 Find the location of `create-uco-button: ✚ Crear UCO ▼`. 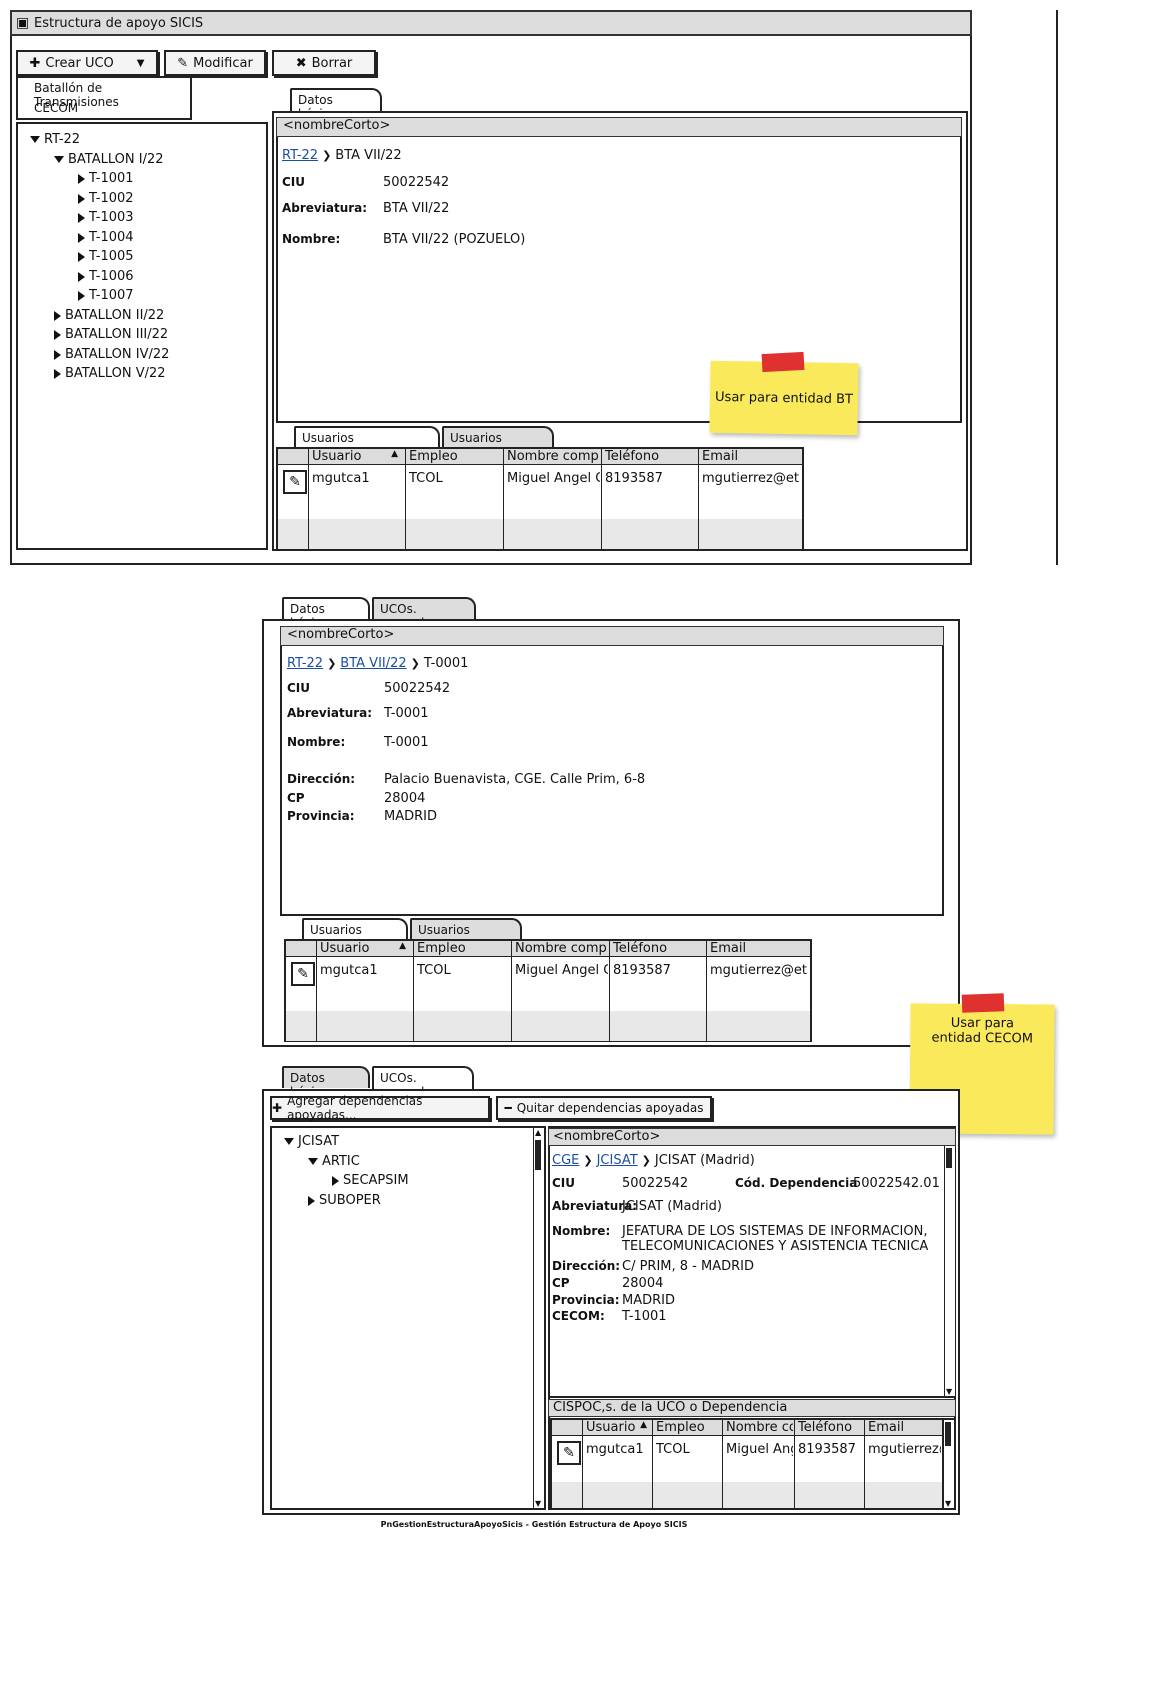

create-uco-button: ✚ Crear UCO ▼ is located at coordinates (87, 63).